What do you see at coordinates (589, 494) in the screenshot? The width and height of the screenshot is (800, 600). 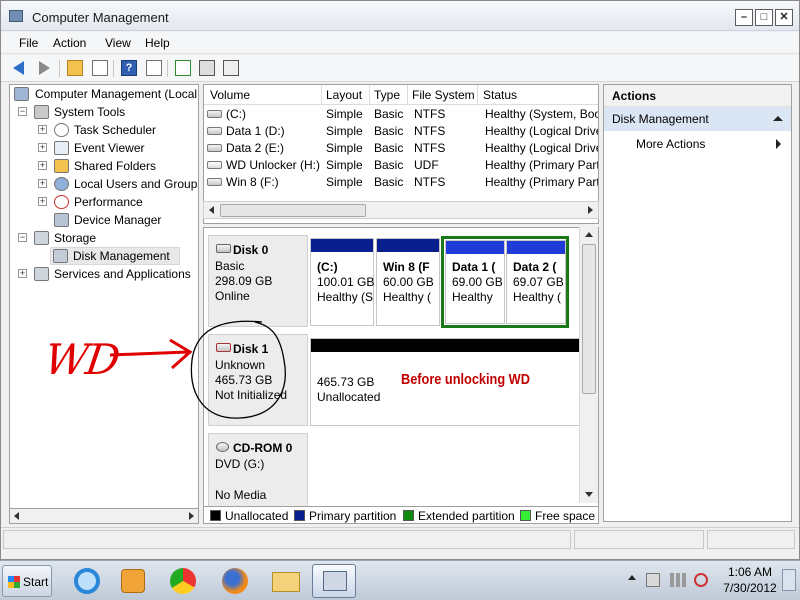 I see `scroll-down-icon` at bounding box center [589, 494].